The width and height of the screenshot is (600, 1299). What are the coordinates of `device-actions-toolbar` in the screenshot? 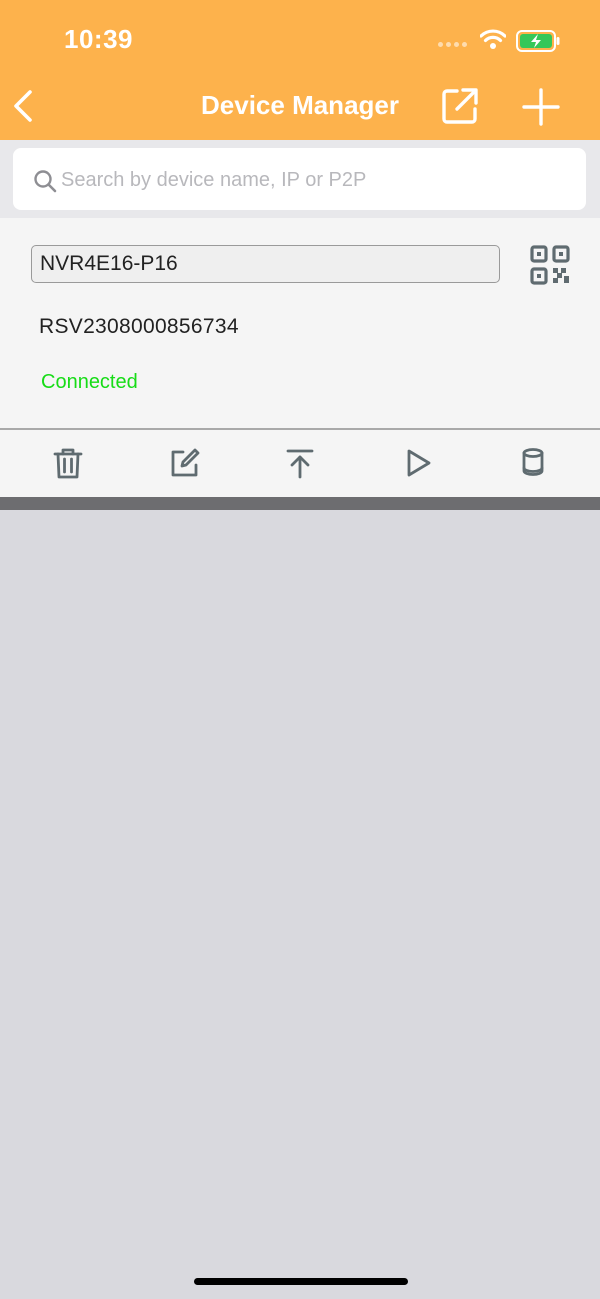 It's located at (300, 464).